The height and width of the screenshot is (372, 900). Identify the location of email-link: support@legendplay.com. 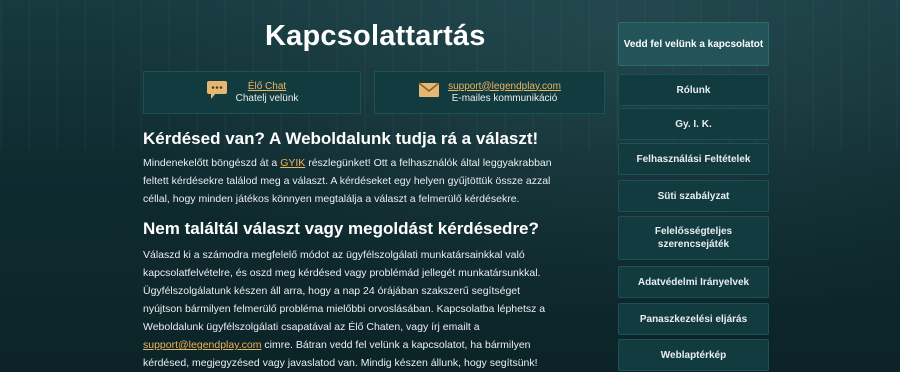
(504, 87).